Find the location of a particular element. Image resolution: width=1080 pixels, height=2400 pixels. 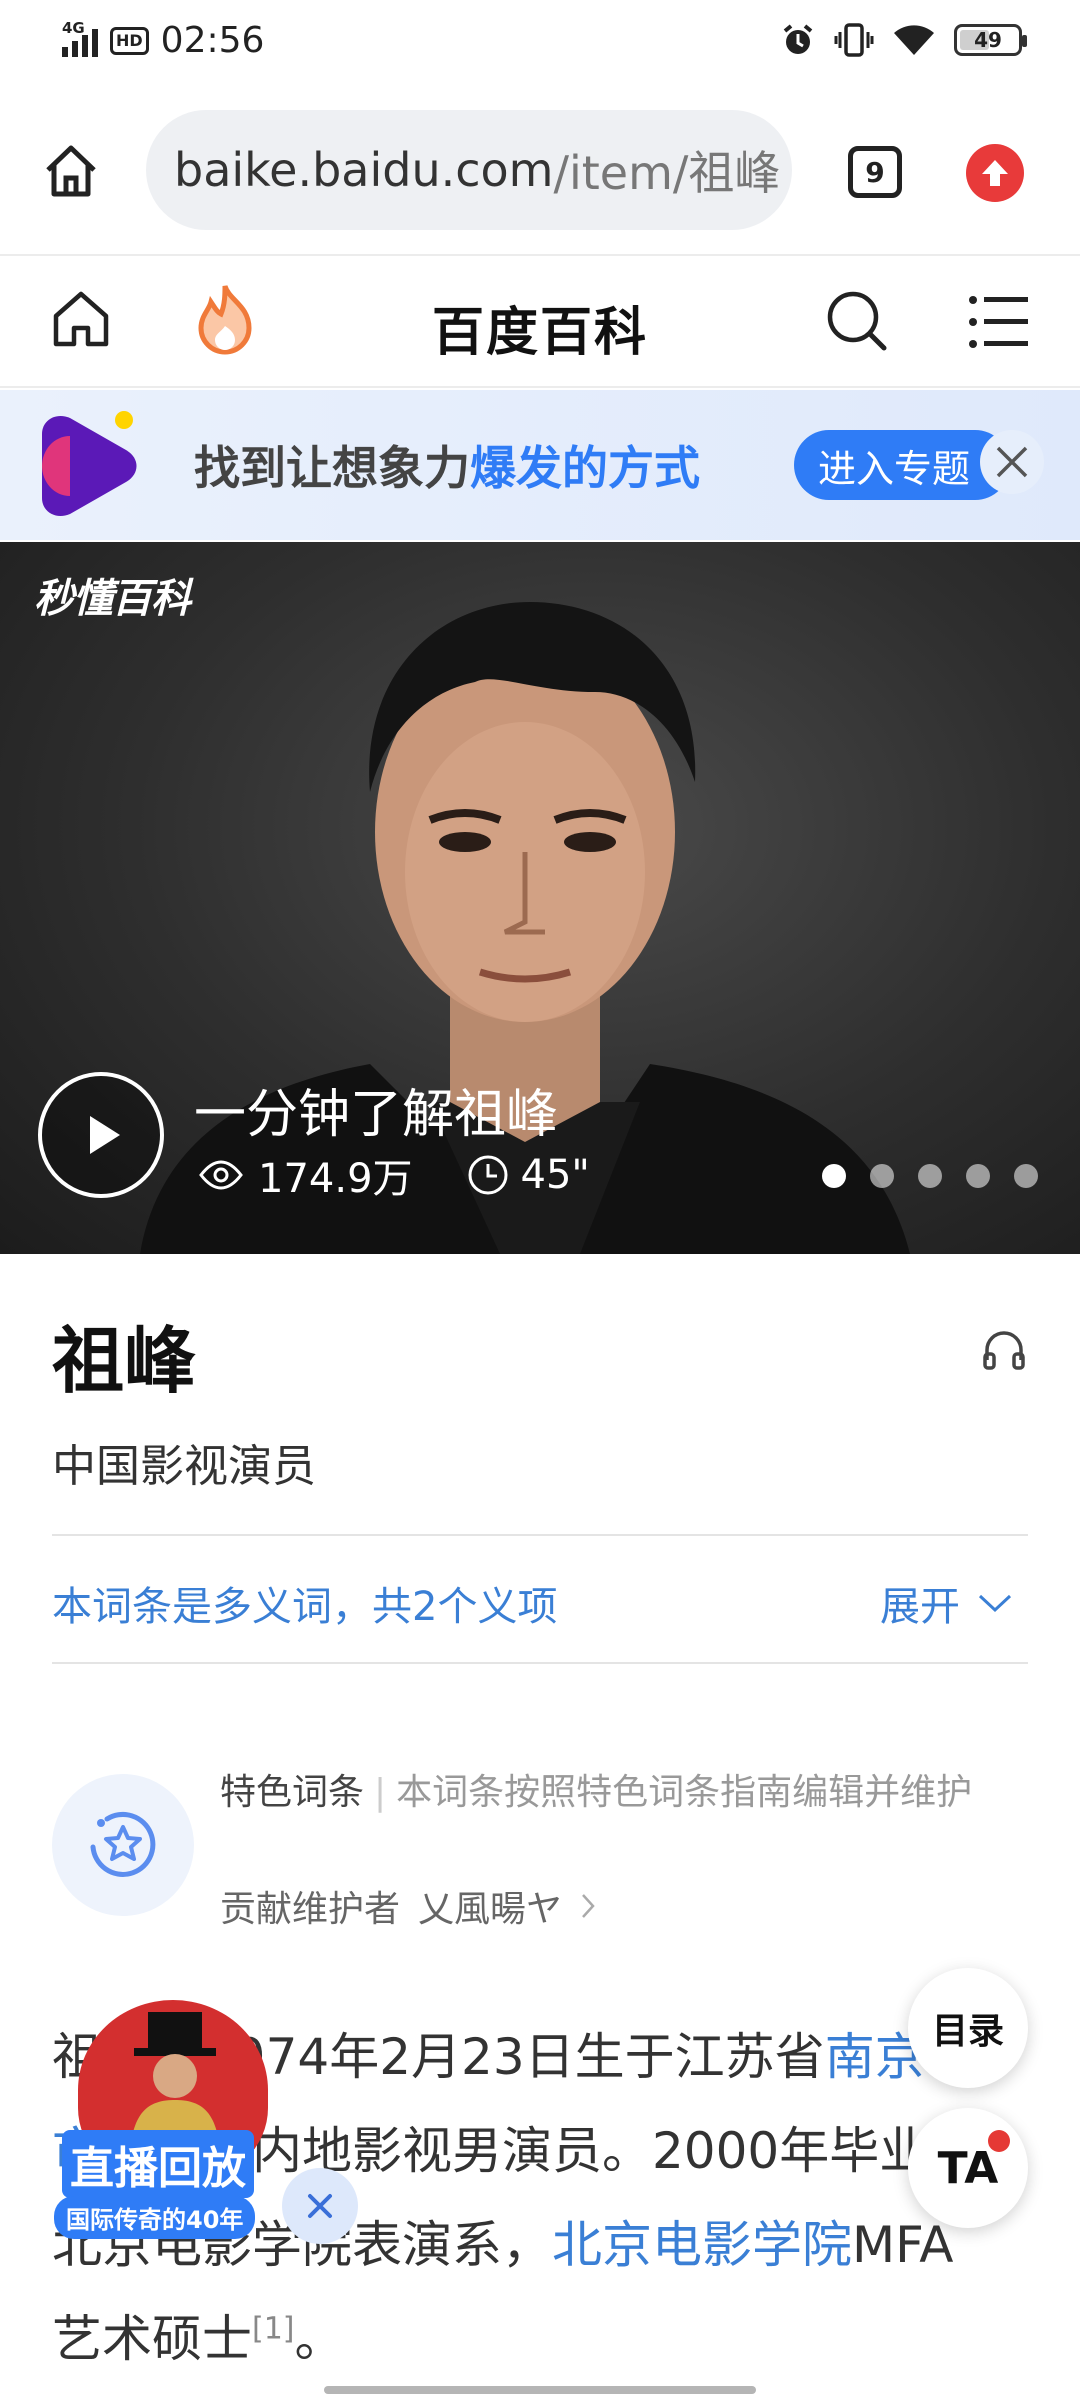

clock: 02:56 is located at coordinates (212, 40).